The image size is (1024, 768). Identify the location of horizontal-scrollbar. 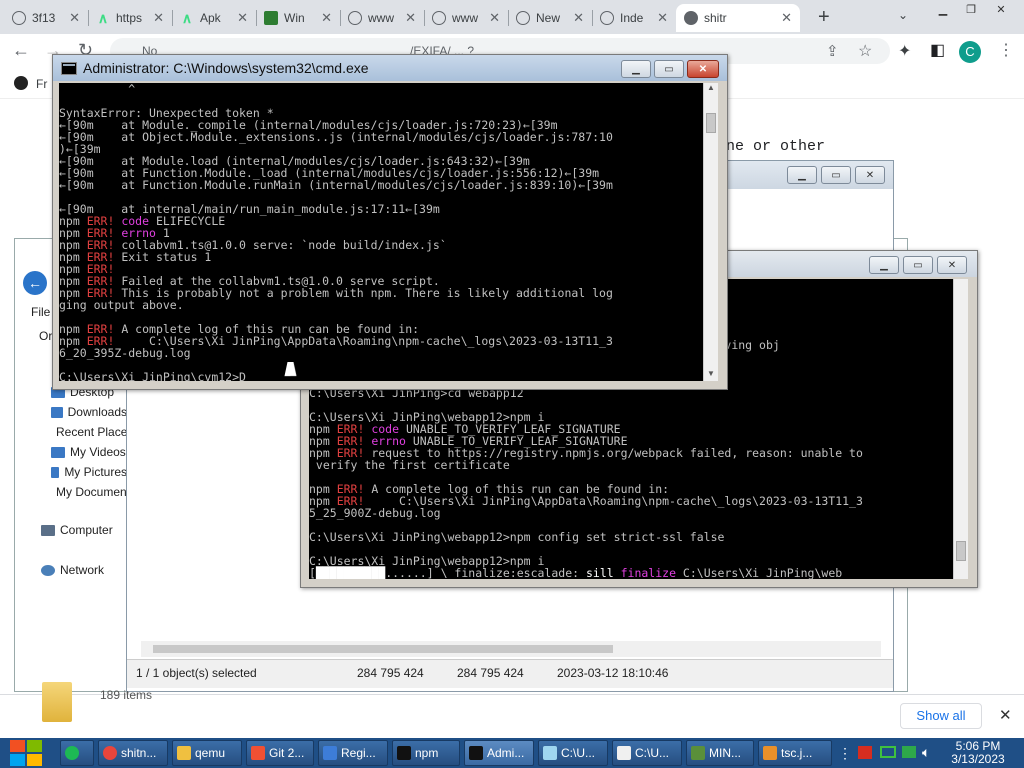
(511, 649).